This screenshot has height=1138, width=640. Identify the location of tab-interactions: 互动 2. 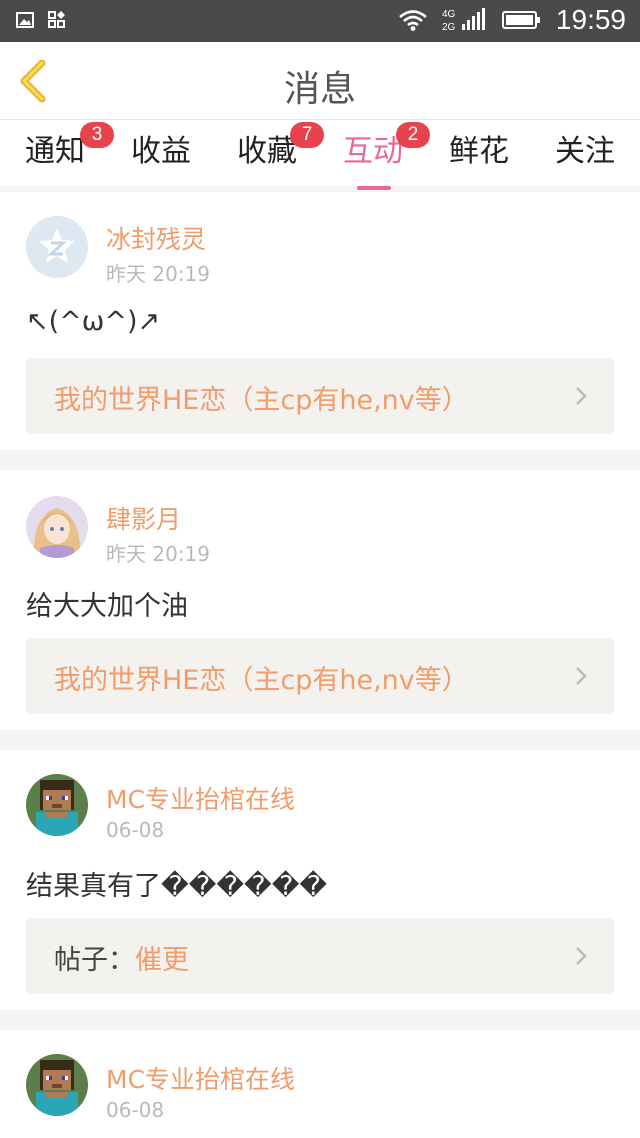
(375, 156).